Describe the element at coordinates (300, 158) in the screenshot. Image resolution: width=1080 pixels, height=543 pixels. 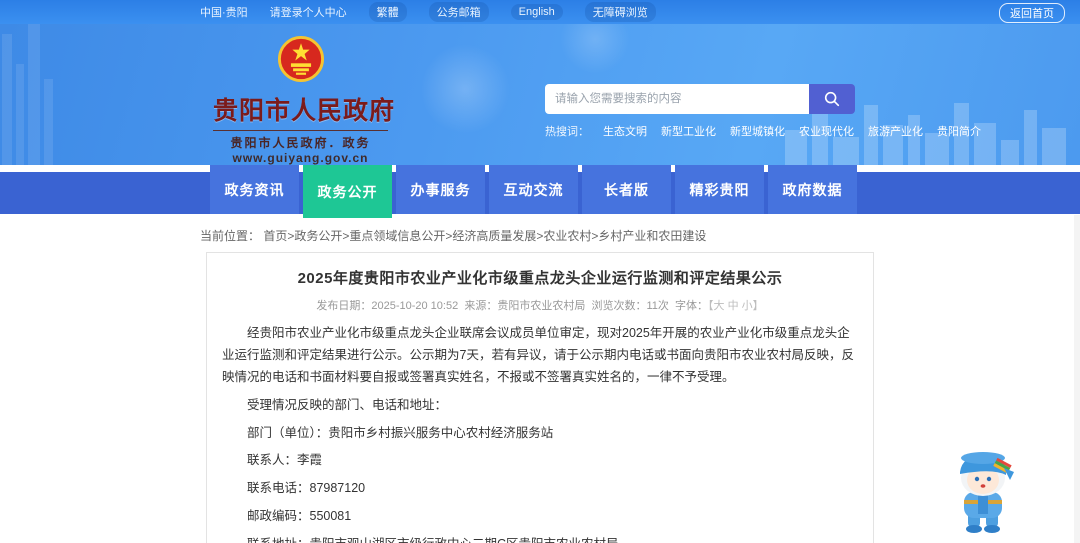
I see `site-url: www.guiyang.gov.cn` at that location.